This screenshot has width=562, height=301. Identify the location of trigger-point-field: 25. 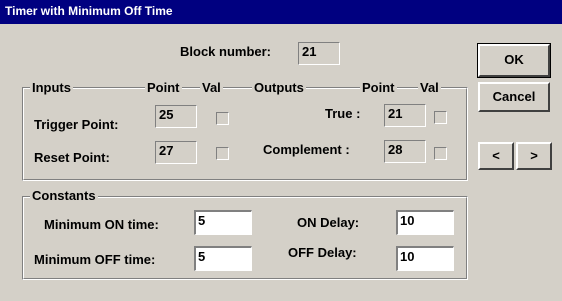
(176, 116).